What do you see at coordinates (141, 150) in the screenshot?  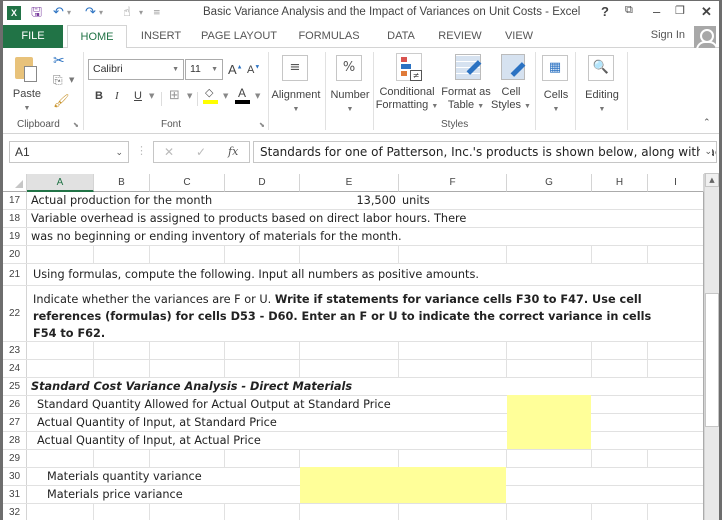 I see `formula-bar-resize-handle: ⋮` at bounding box center [141, 150].